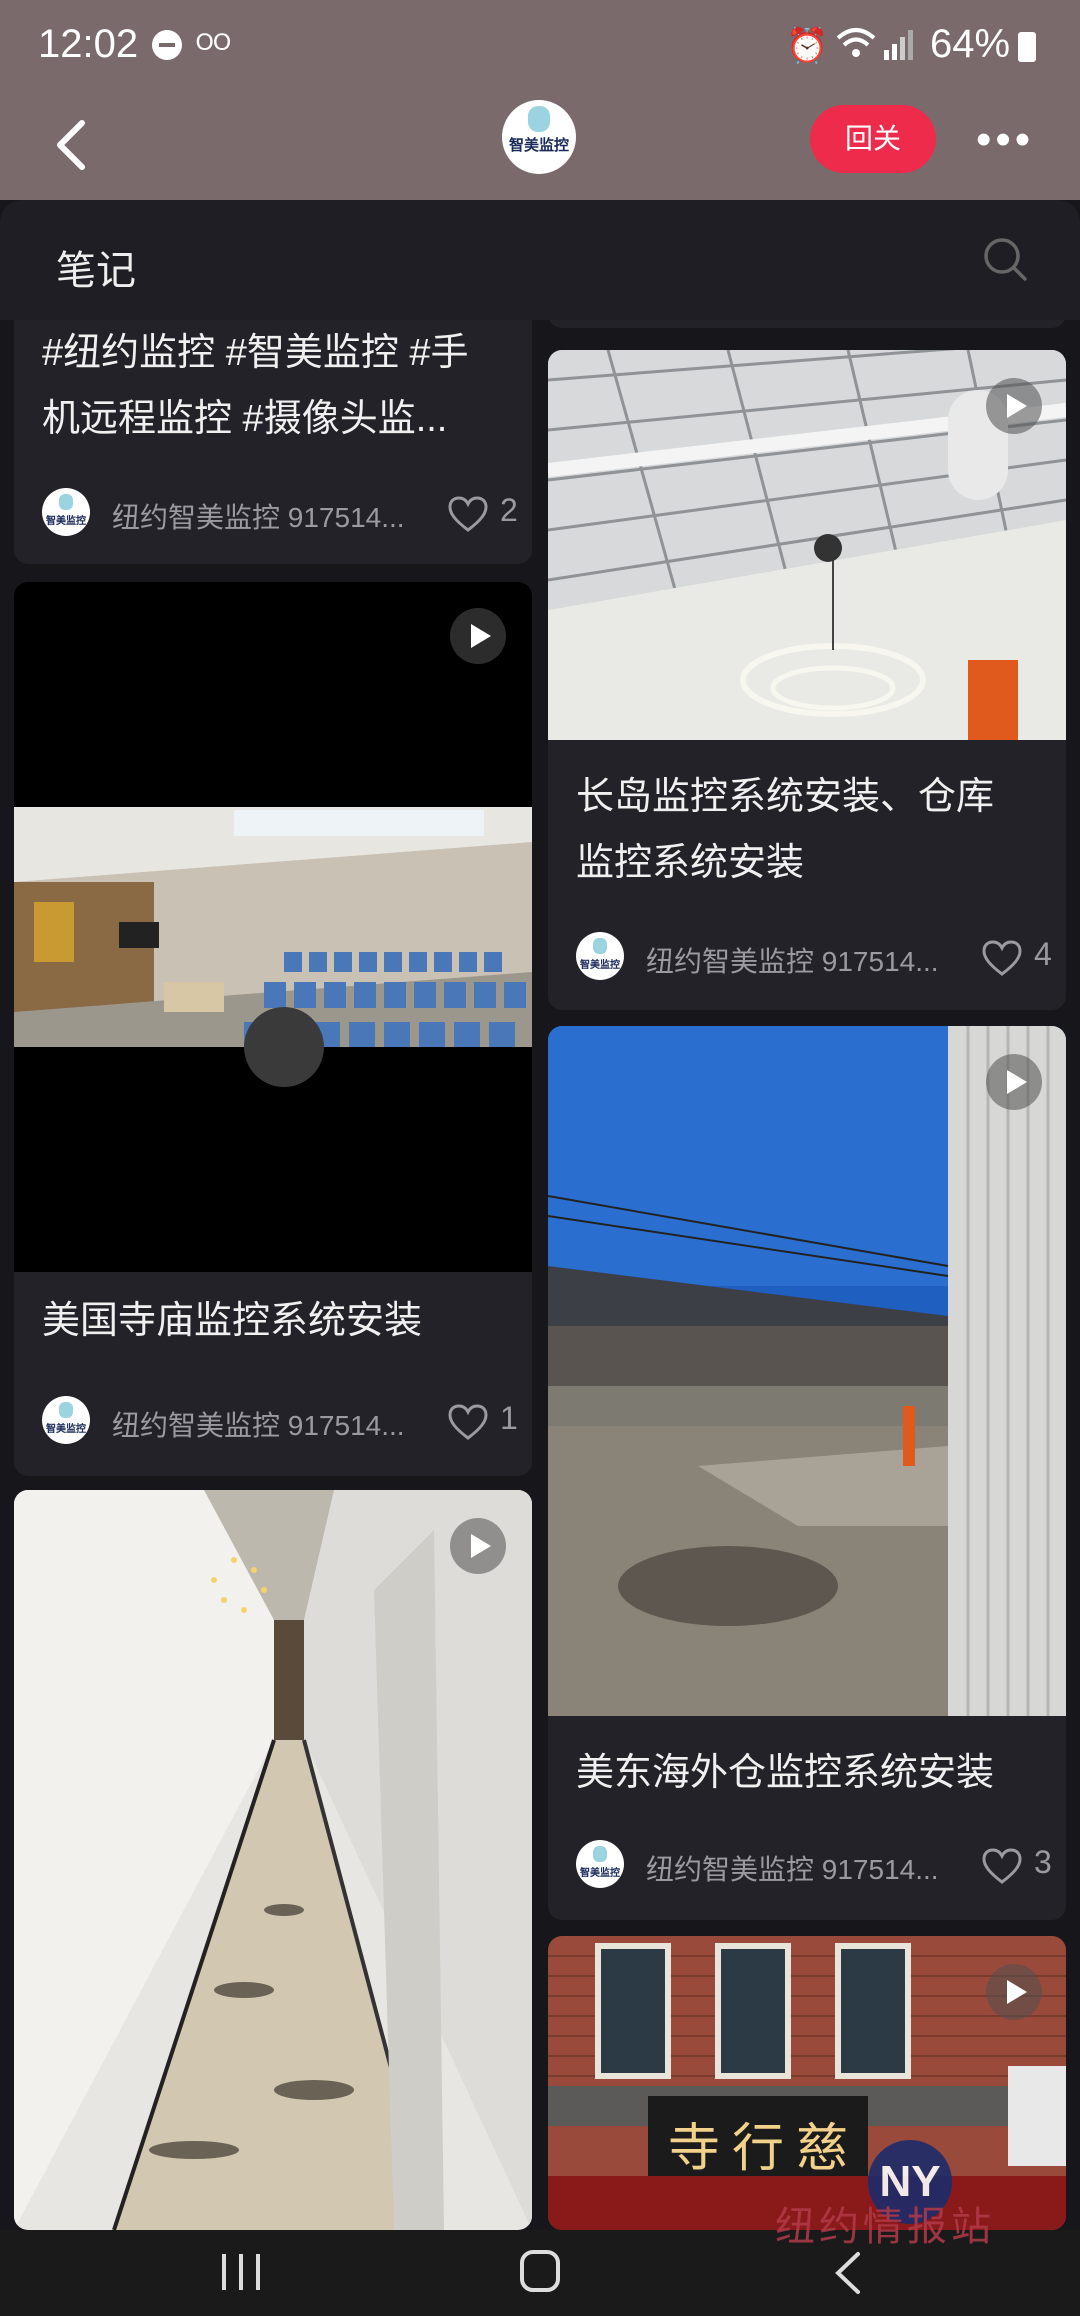  Describe the element at coordinates (74, 145) in the screenshot. I see `back-arrow-icon` at that location.